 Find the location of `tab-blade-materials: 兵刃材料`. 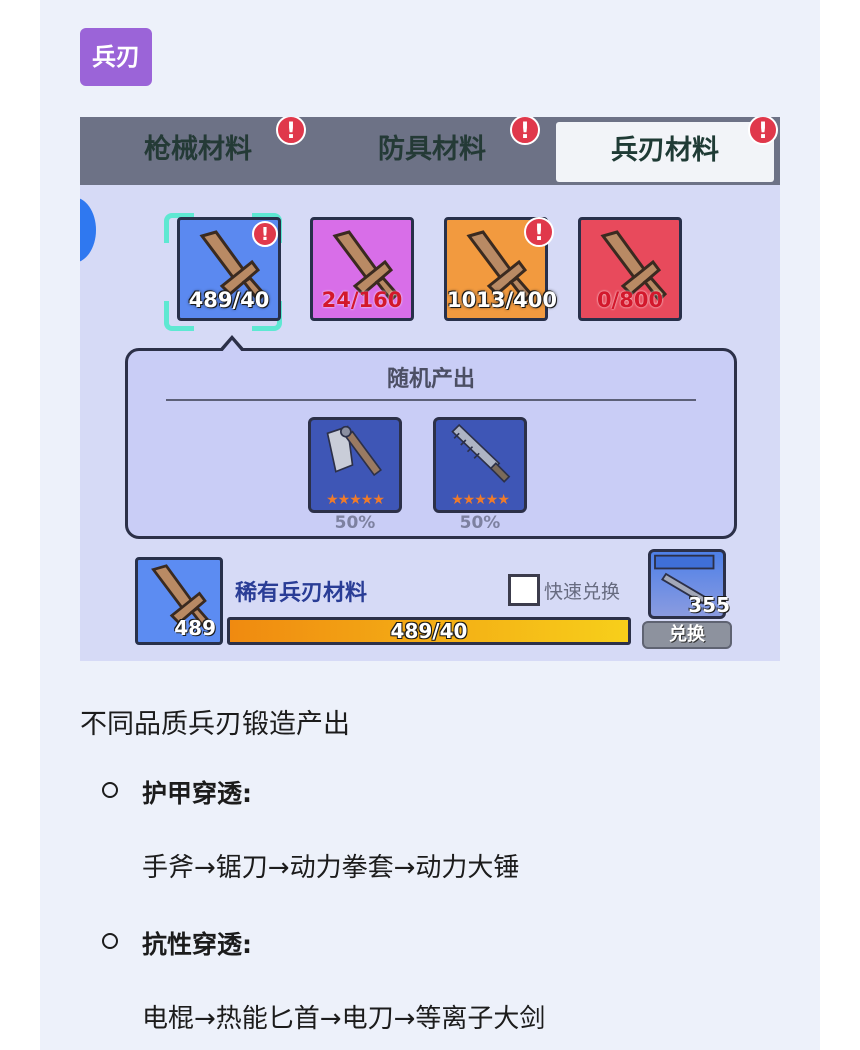

tab-blade-materials: 兵刃材料 is located at coordinates (665, 152).